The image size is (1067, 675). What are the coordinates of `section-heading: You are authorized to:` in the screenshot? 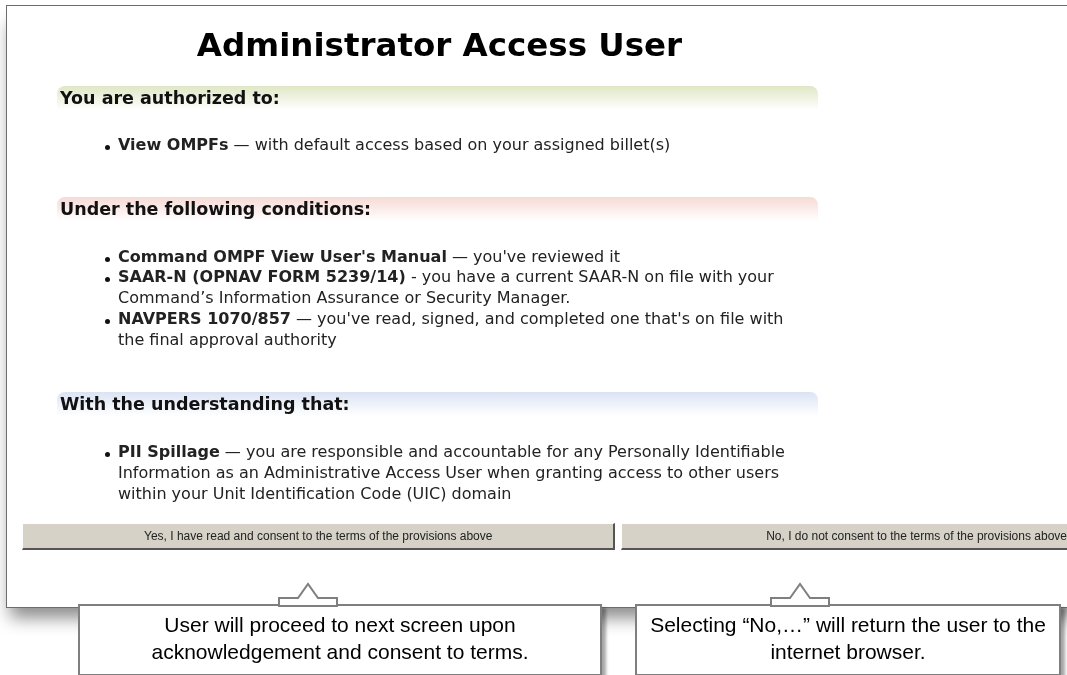 It's located at (437, 98).